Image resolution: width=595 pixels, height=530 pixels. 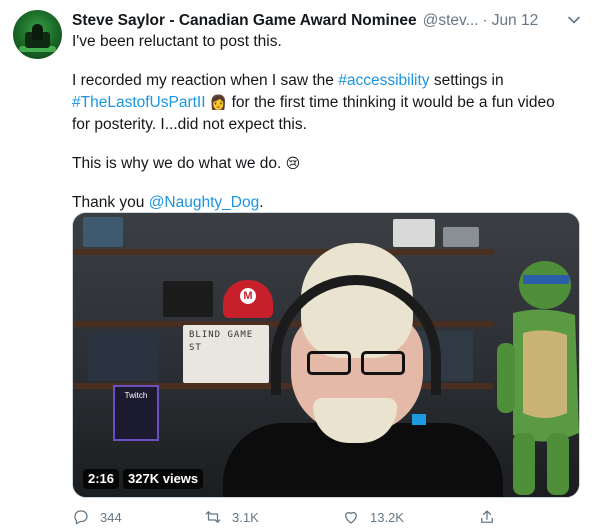 What do you see at coordinates (293, 164) in the screenshot?
I see `crying-emoji-icon: 😢` at bounding box center [293, 164].